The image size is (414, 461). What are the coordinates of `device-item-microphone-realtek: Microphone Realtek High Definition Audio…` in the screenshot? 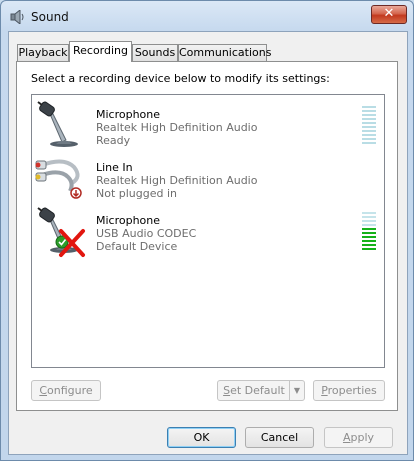 It's located at (208, 126).